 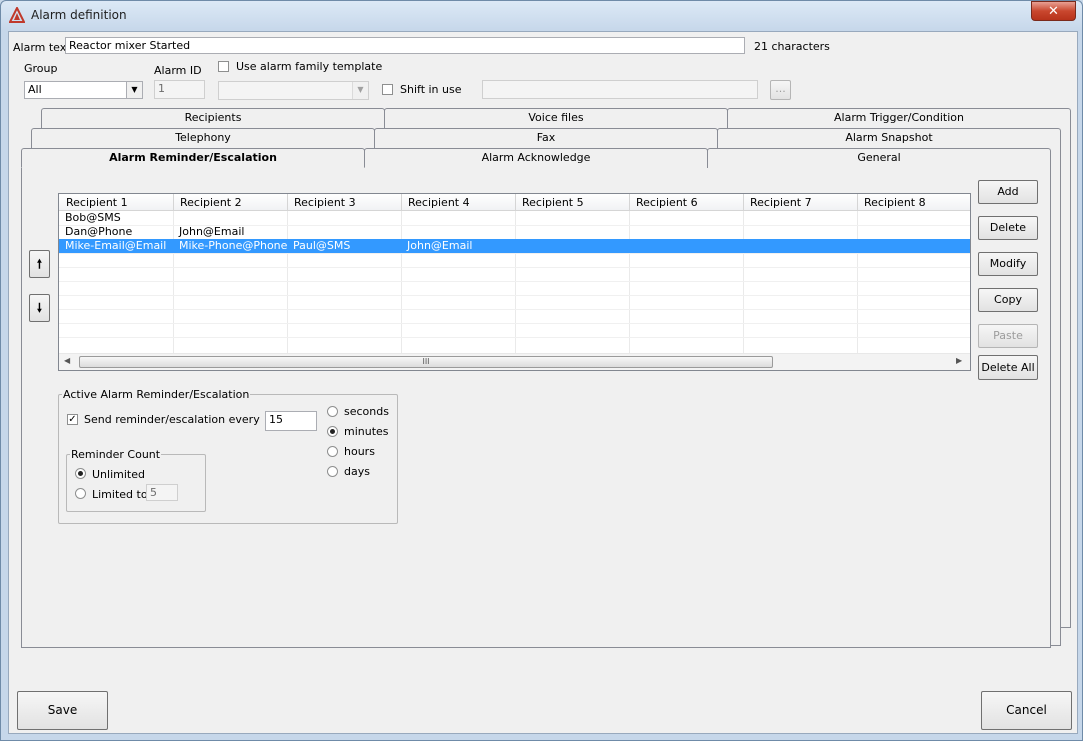 I want to click on table-cell: Dan@Phone, so click(x=116, y=232).